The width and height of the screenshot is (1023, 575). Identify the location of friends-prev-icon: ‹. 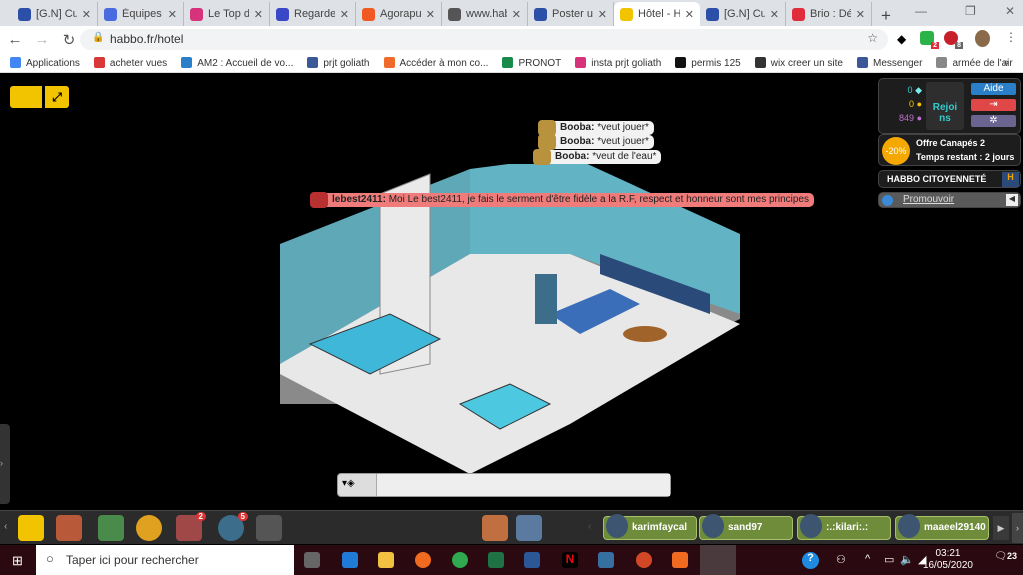
(589, 526).